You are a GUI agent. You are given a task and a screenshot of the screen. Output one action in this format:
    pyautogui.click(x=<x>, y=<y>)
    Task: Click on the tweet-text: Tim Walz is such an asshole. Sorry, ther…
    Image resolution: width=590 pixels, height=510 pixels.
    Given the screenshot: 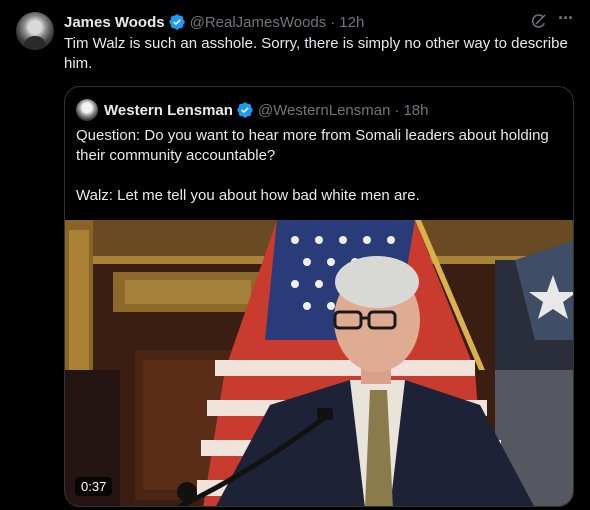 What is the action you would take?
    pyautogui.click(x=316, y=53)
    